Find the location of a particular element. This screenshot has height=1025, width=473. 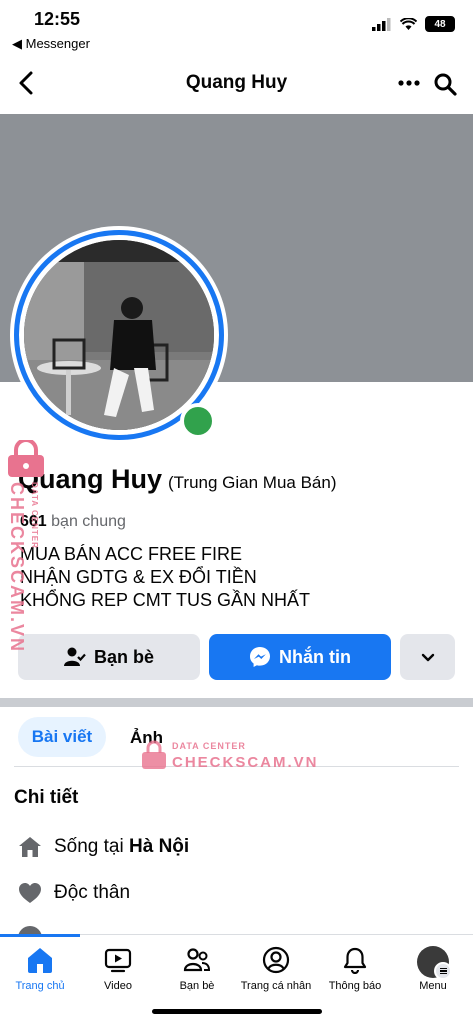

section-divider is located at coordinates (236, 702).